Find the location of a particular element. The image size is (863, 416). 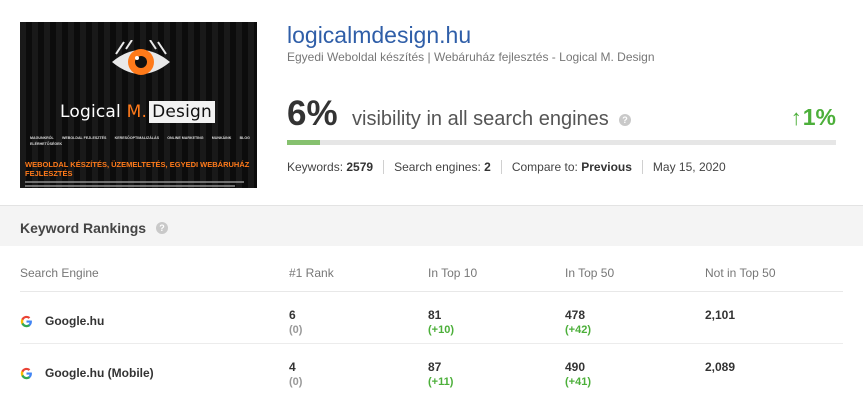

search-engines-count: Search engines: 2 is located at coordinates (442, 167).